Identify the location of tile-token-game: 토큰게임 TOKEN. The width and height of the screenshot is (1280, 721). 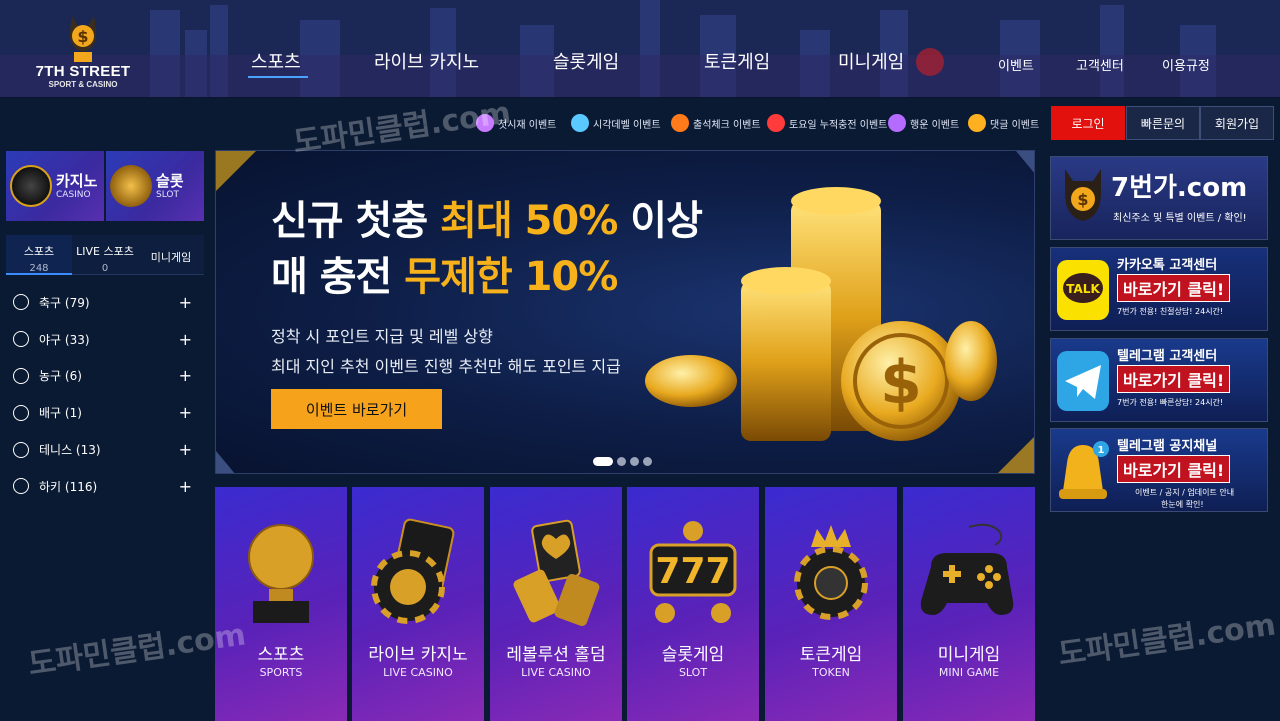
(831, 604).